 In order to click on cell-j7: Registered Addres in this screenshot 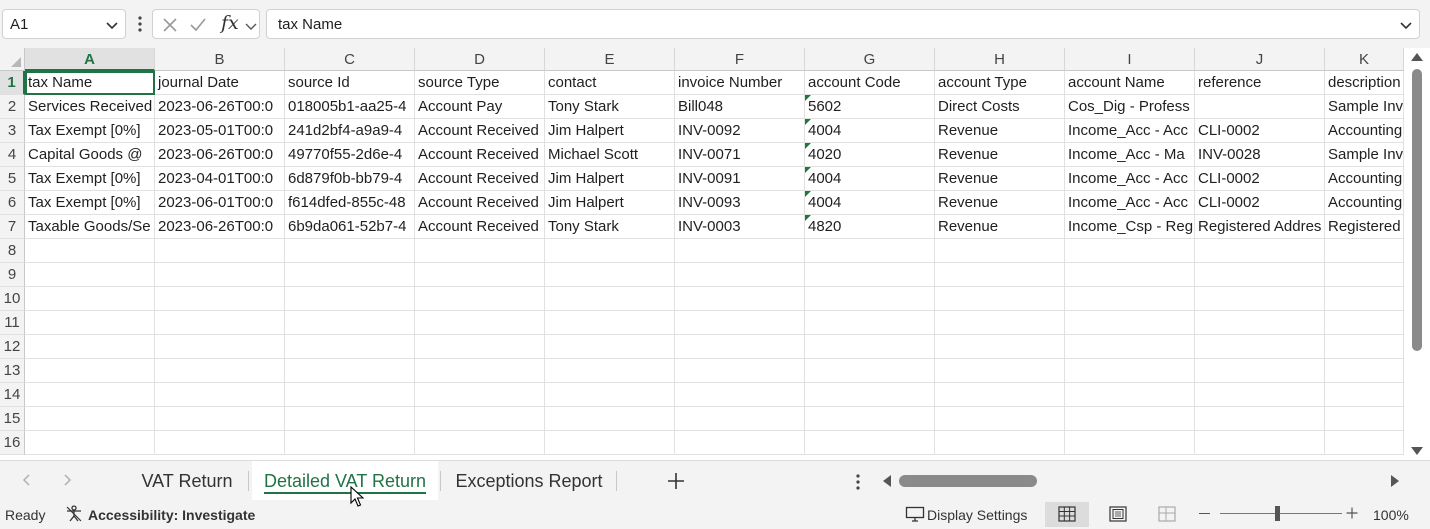, I will do `click(1260, 227)`.